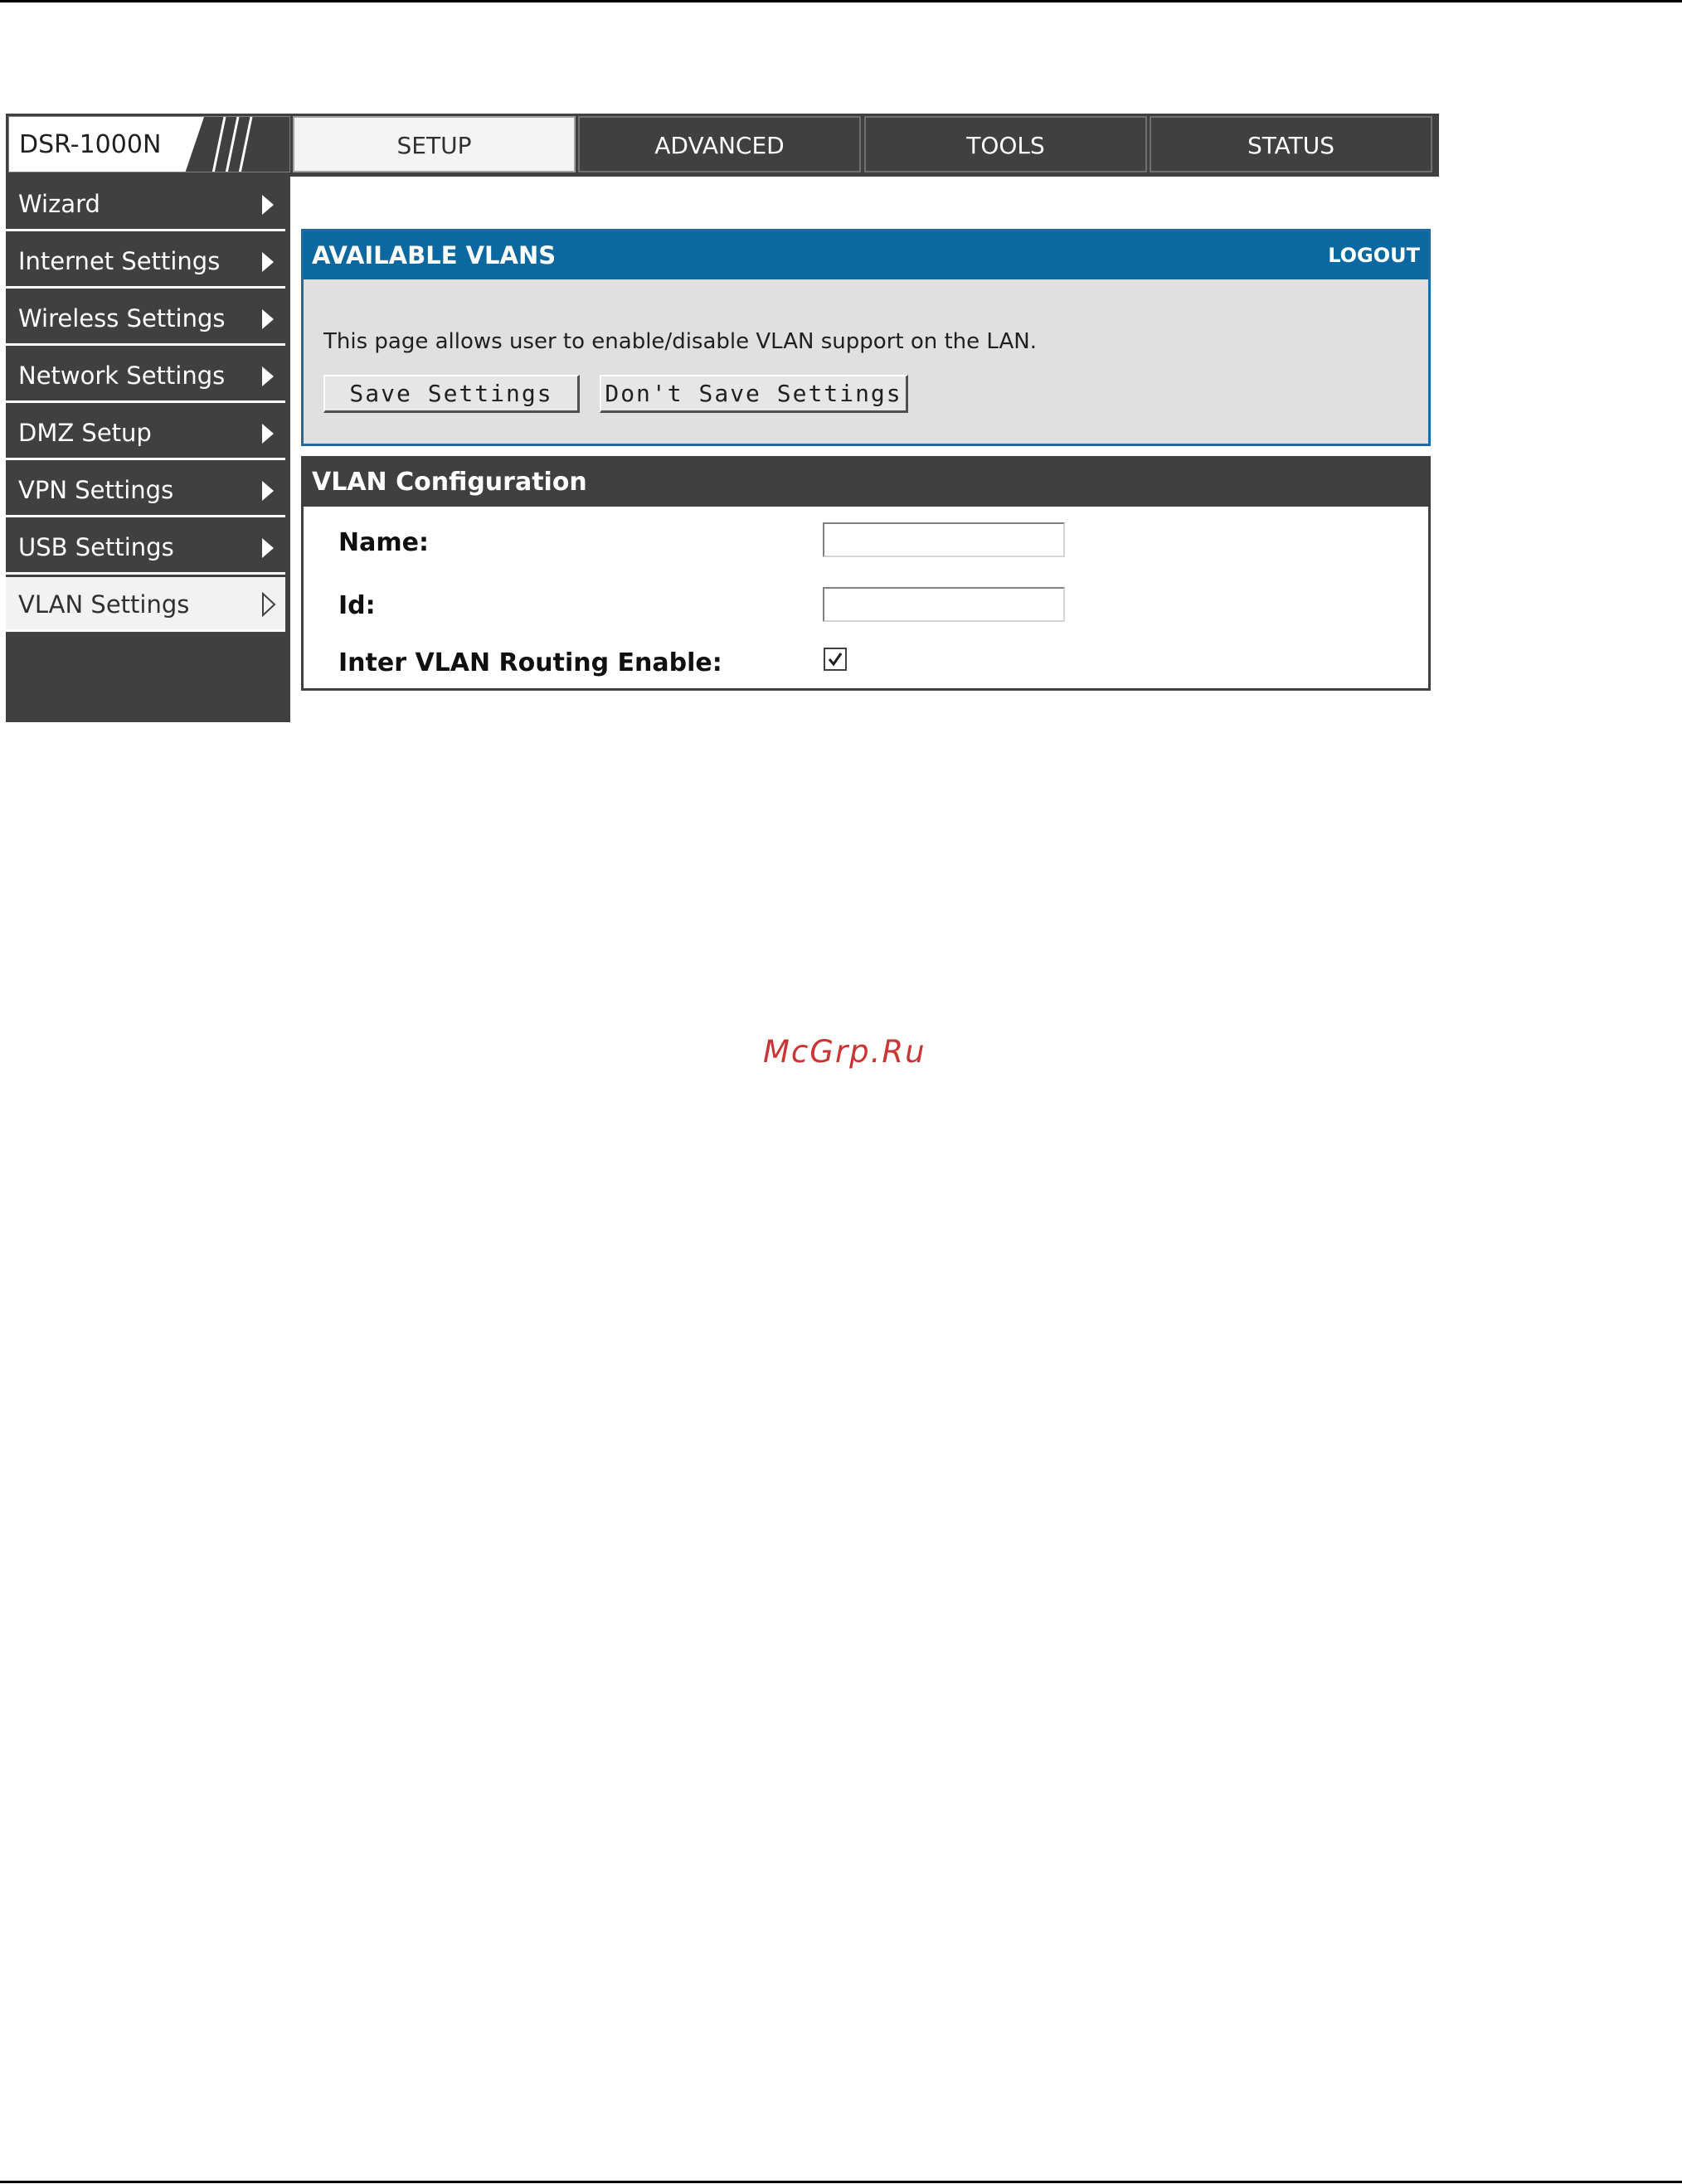 Image resolution: width=1682 pixels, height=2184 pixels. Describe the element at coordinates (122, 376) in the screenshot. I see `sidebar-item-label: Network Settings` at that location.